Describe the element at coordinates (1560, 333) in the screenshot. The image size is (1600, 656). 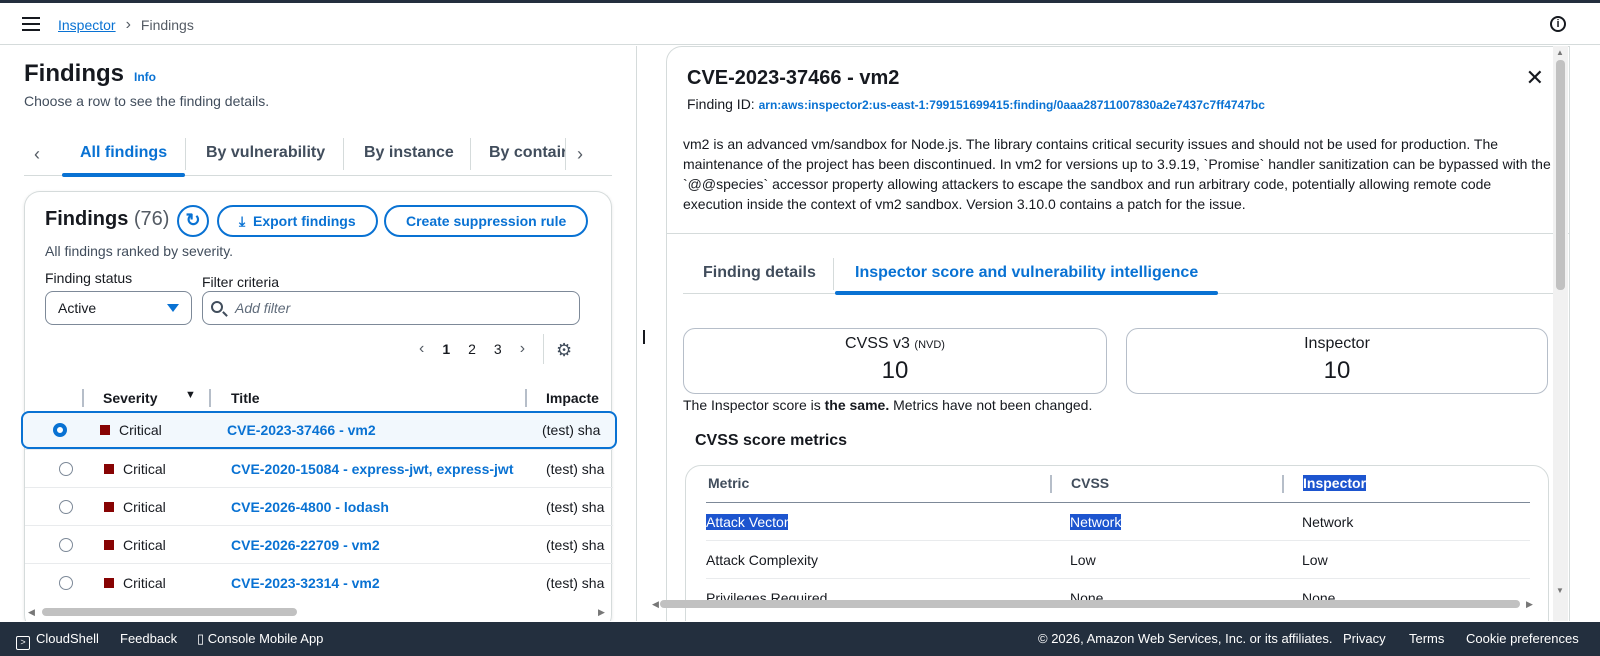
I see `vertical-scrollbar: ▲ ▼` at that location.